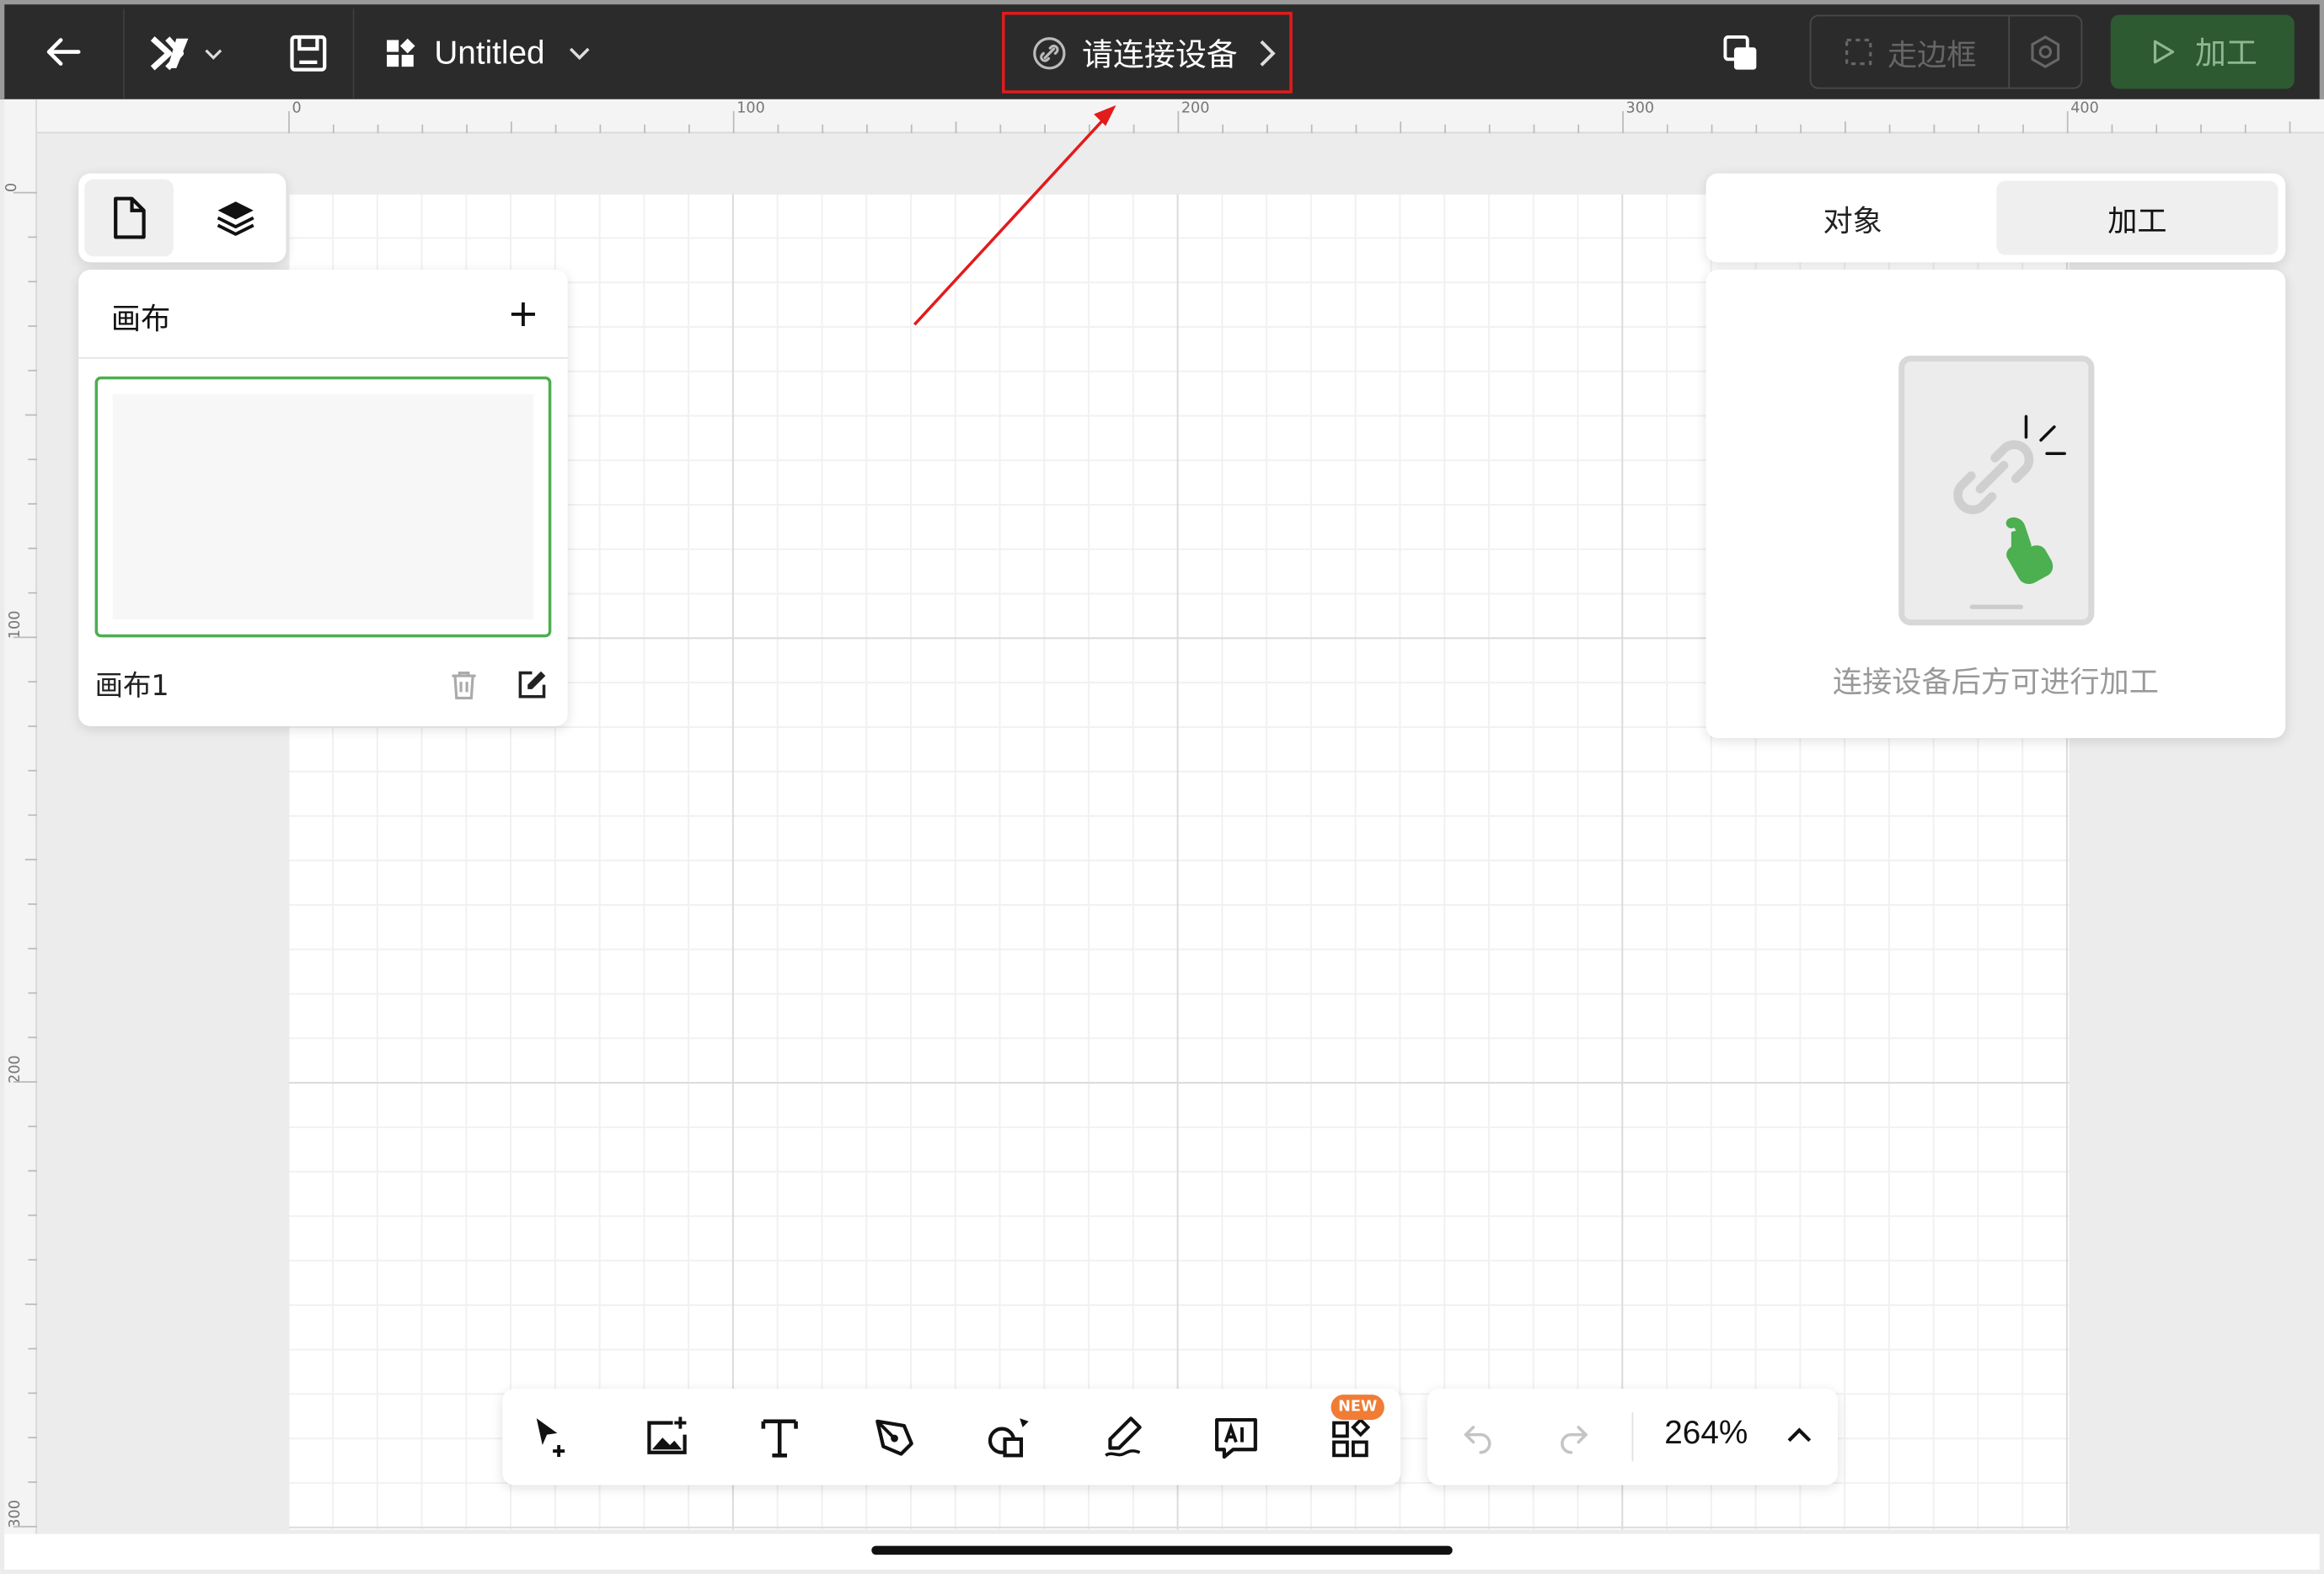 The height and width of the screenshot is (1574, 2324). What do you see at coordinates (1633, 1437) in the screenshot?
I see `history-zoom-bar: 264%` at bounding box center [1633, 1437].